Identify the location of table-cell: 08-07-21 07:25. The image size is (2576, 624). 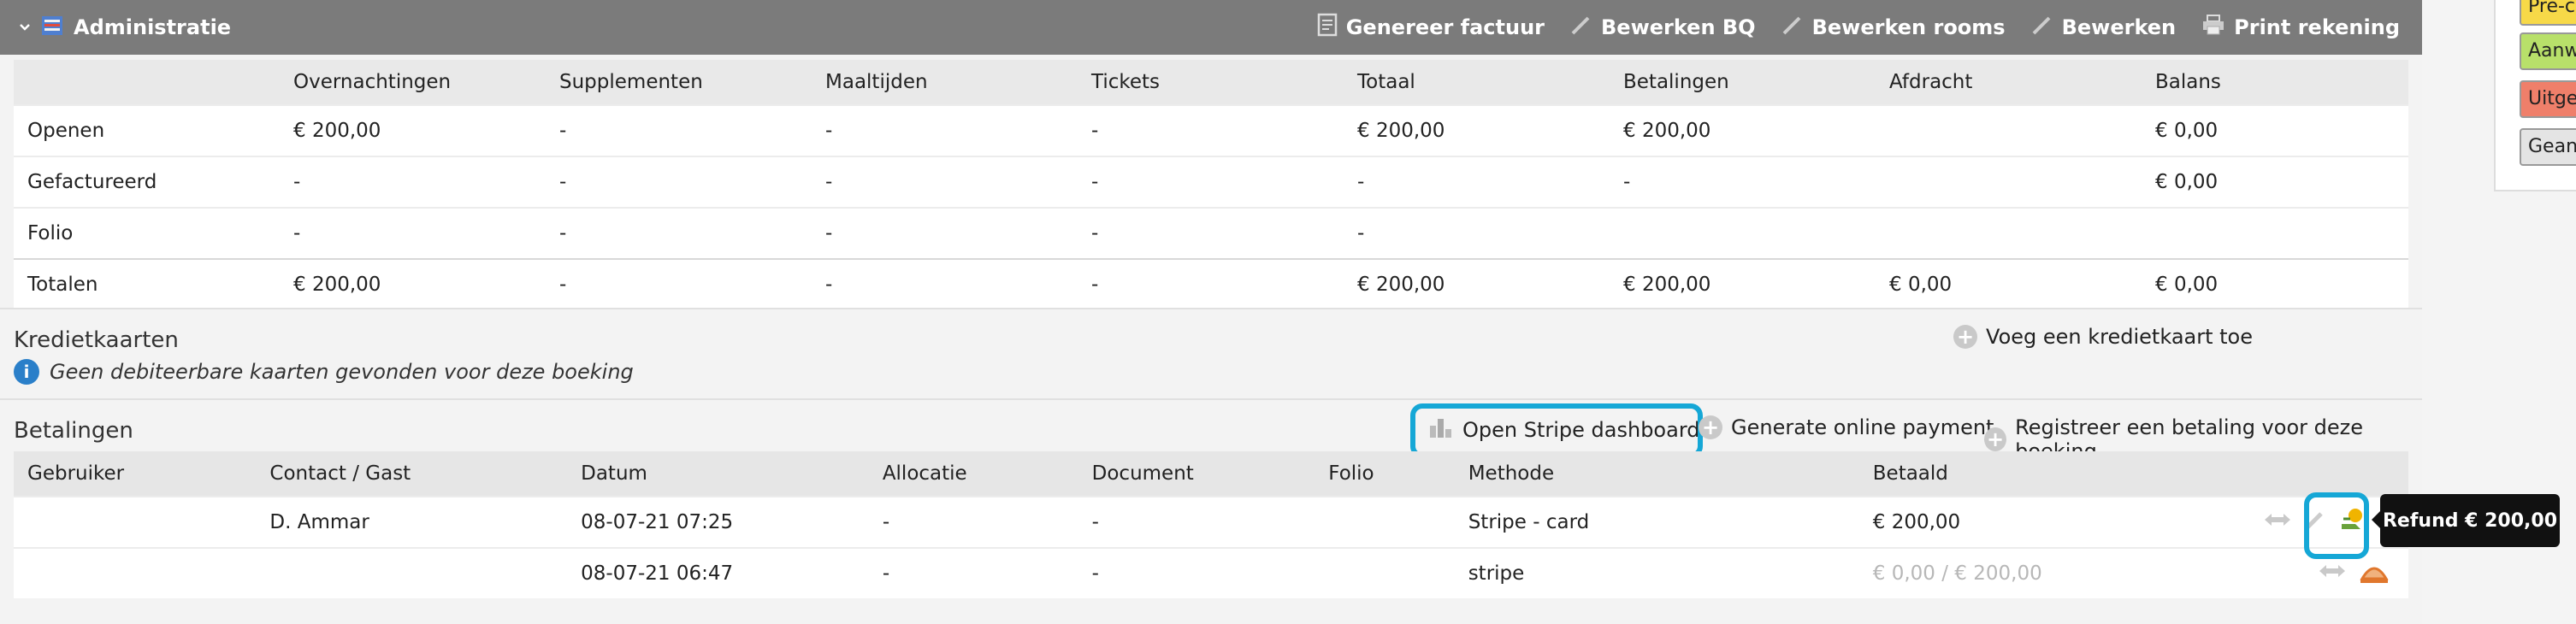
(718, 522).